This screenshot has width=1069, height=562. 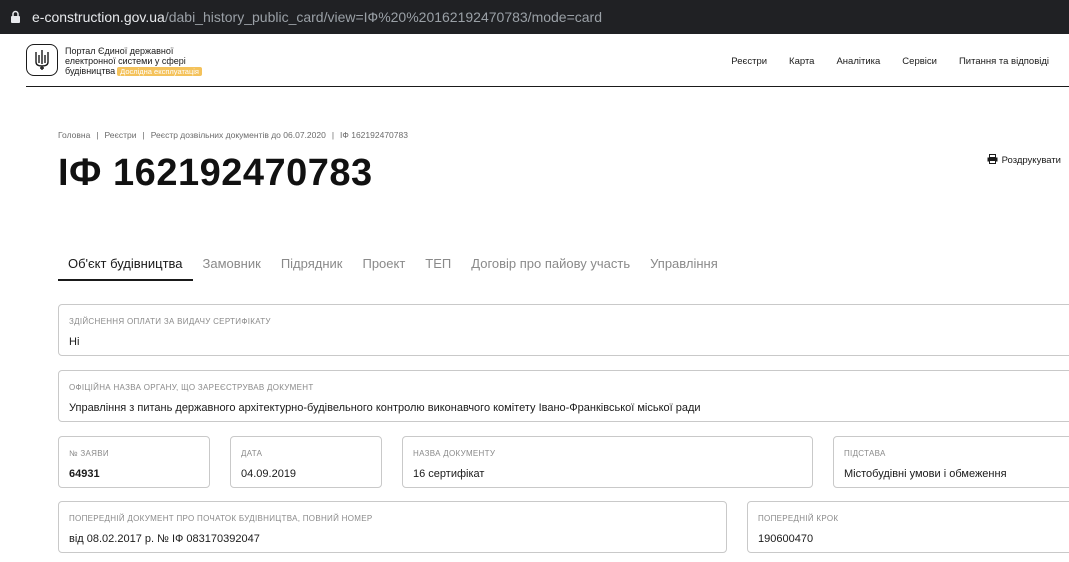 I want to click on tab-customer: Замовник, so click(x=232, y=265).